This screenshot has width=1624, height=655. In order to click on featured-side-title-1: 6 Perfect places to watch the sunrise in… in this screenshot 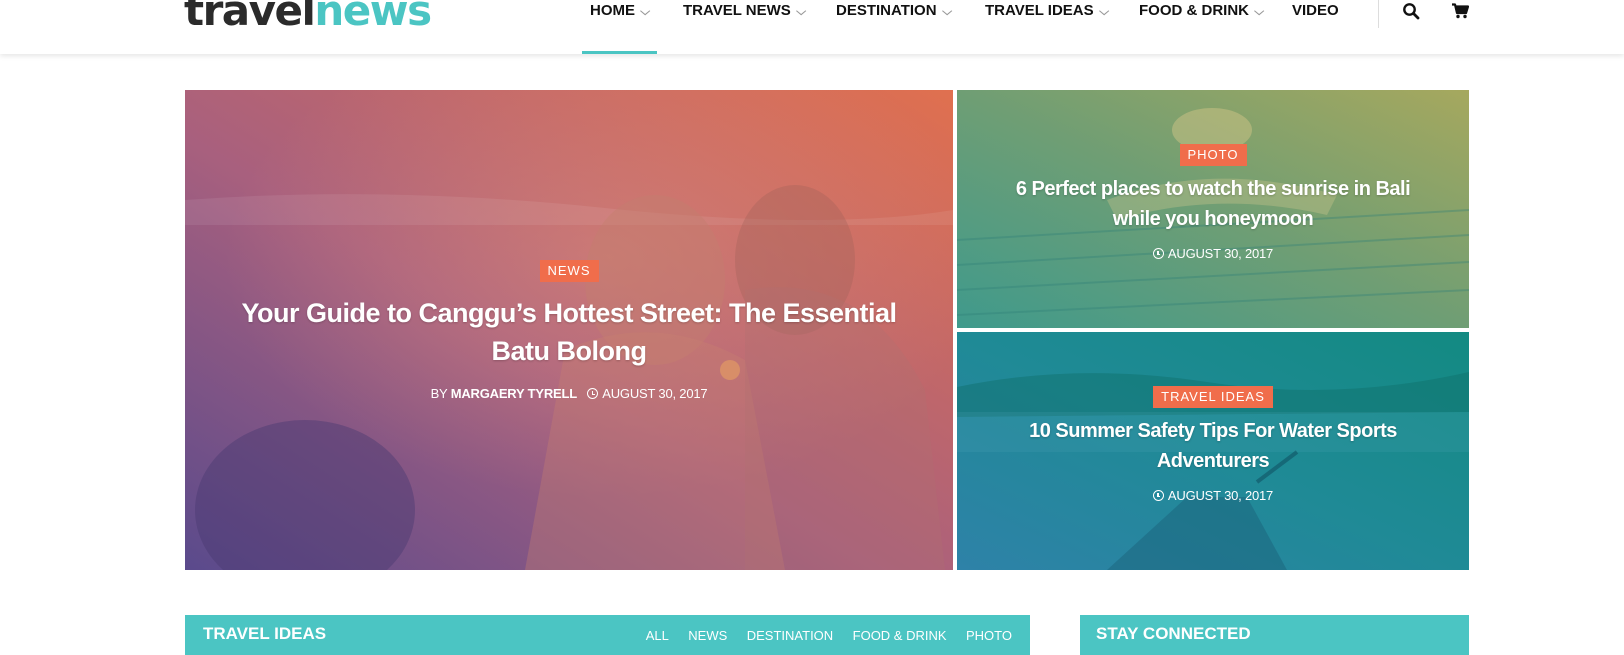, I will do `click(1213, 204)`.